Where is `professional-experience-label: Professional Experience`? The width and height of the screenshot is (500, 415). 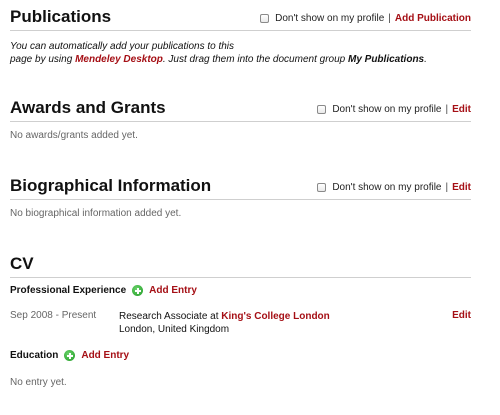 professional-experience-label: Professional Experience is located at coordinates (68, 290).